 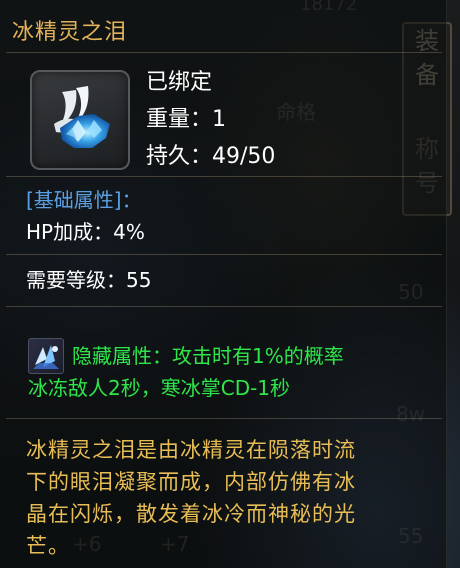 What do you see at coordinates (85, 232) in the screenshot?
I see `hp-bonus: HP加成：4%` at bounding box center [85, 232].